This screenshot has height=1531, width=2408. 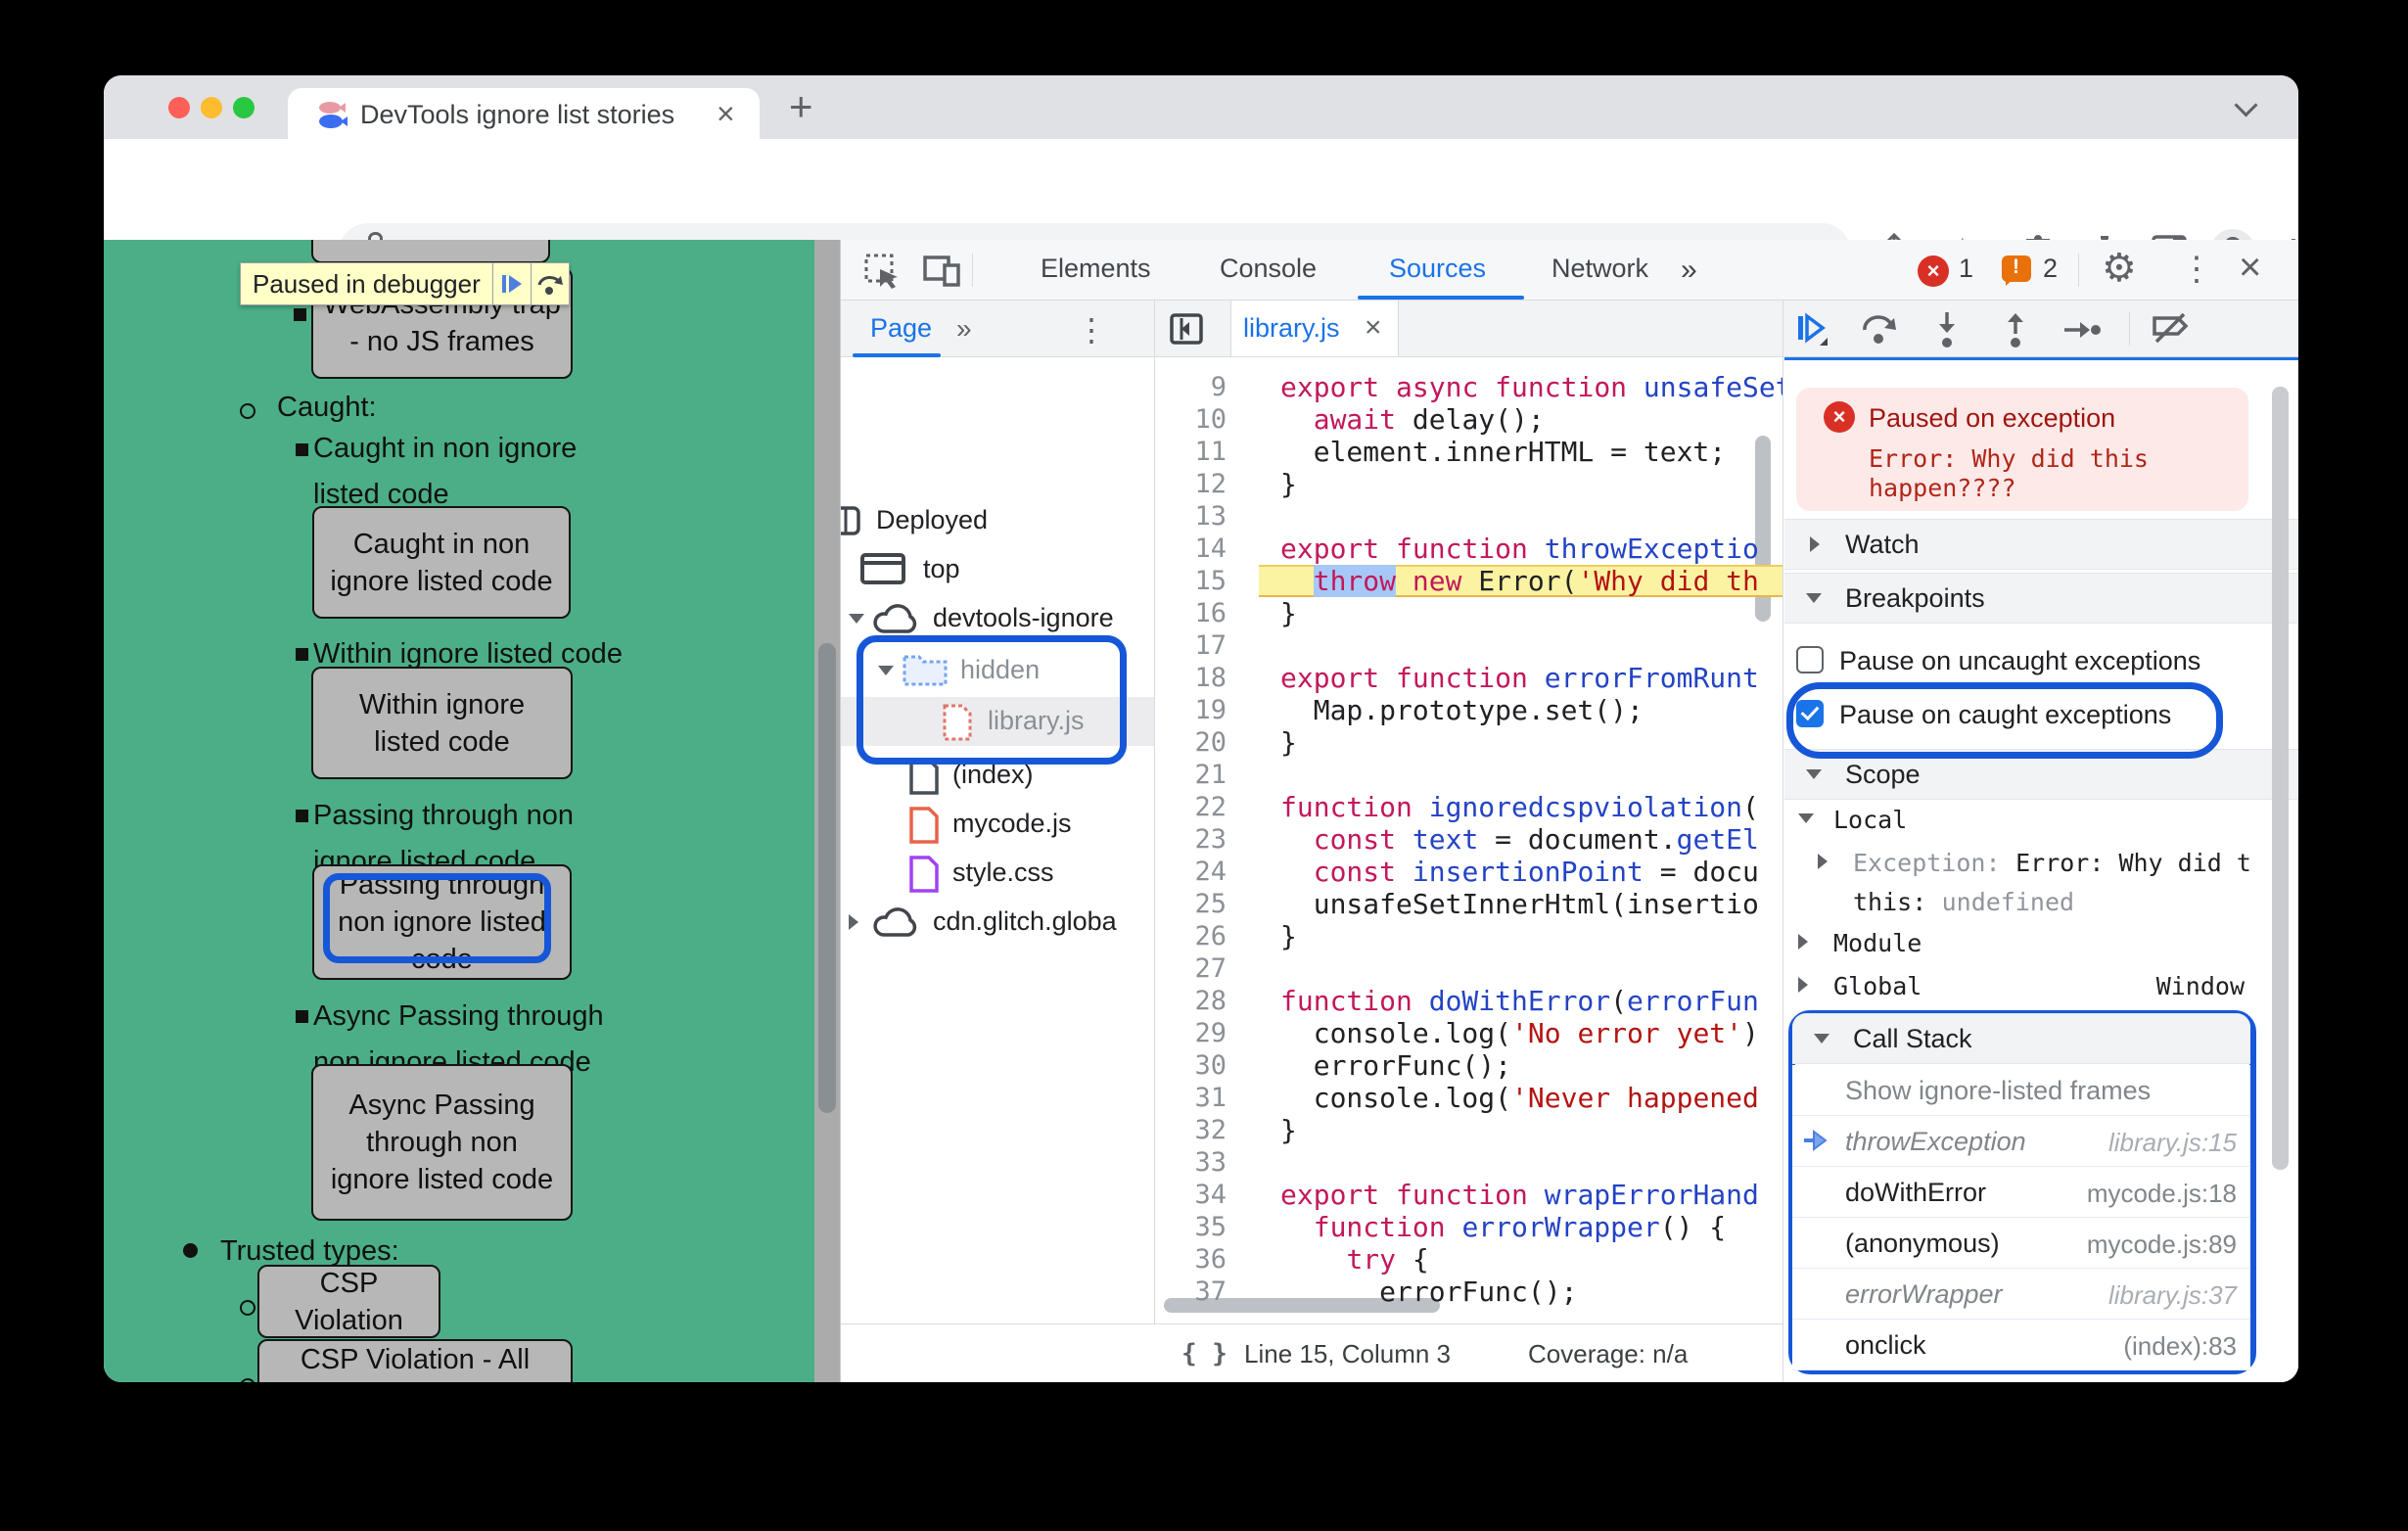 What do you see at coordinates (441, 563) in the screenshot?
I see `page-button: Caught in non ignore listed code` at bounding box center [441, 563].